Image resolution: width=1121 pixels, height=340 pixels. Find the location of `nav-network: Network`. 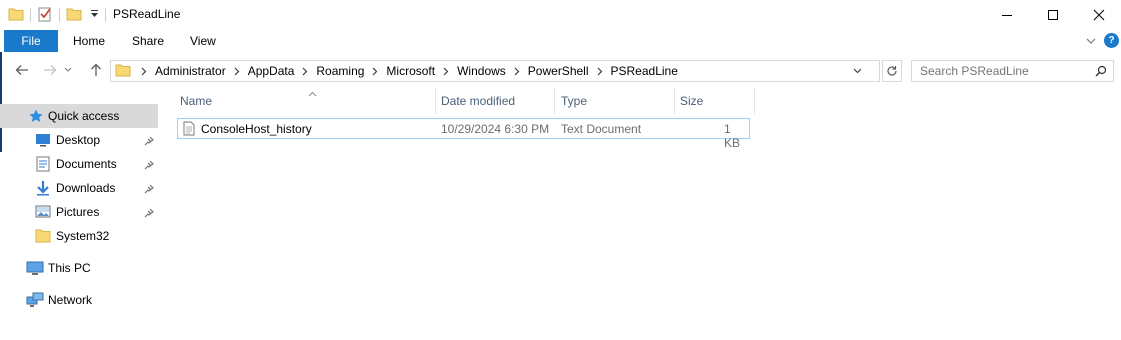

nav-network: Network is located at coordinates (79, 300).